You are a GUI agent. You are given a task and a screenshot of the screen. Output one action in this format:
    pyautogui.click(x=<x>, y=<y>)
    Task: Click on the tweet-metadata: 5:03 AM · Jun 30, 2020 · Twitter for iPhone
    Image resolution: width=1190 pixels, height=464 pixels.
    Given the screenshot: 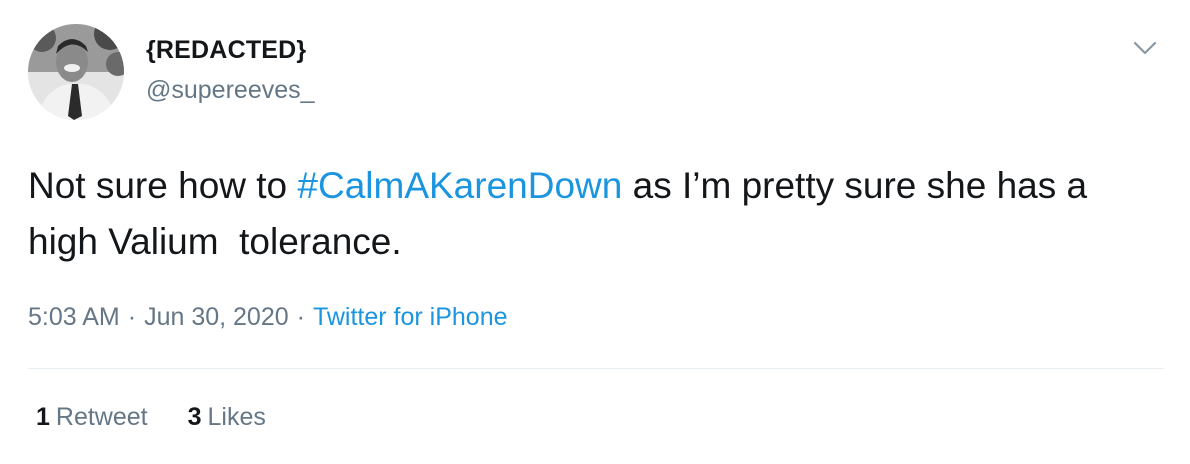 What is the action you would take?
    pyautogui.click(x=268, y=317)
    